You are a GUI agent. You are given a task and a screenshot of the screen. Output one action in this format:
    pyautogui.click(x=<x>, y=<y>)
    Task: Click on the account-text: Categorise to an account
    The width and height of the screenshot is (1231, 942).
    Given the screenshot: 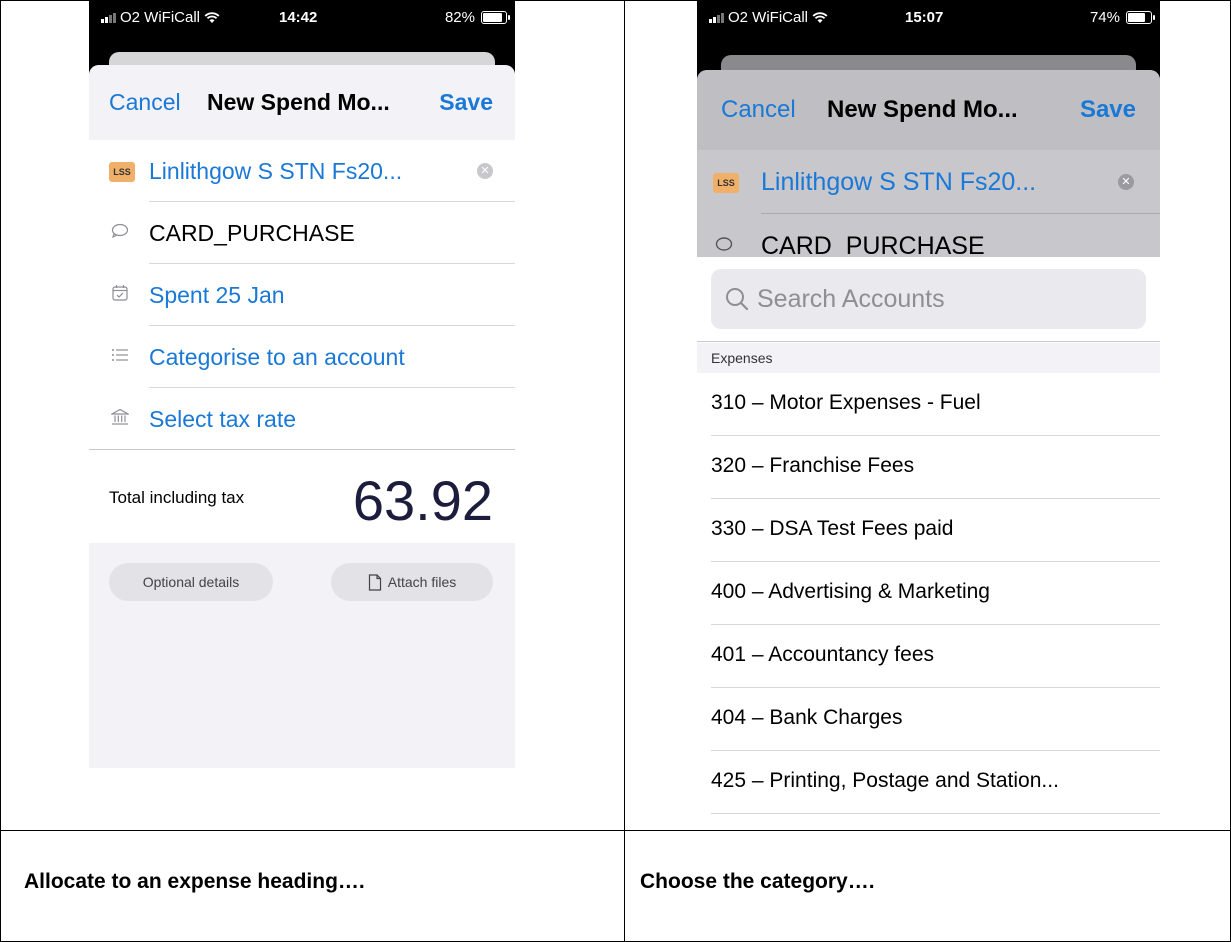 What is the action you would take?
    pyautogui.click(x=277, y=356)
    